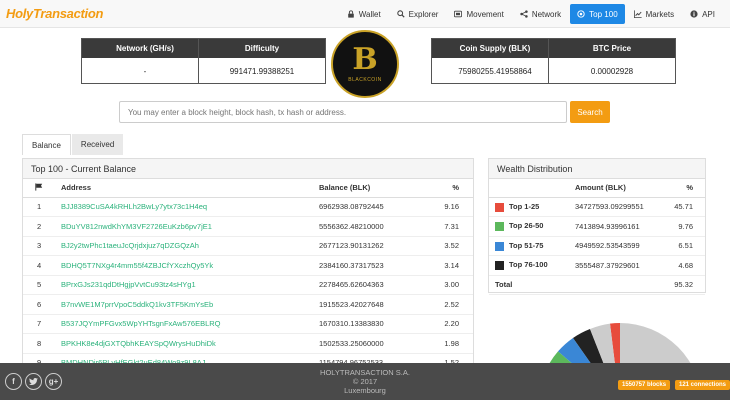 The width and height of the screenshot is (730, 400). Describe the element at coordinates (597, 207) in the screenshot. I see `table-row: Top 1-25 34727593.09299551 45.71` at that location.